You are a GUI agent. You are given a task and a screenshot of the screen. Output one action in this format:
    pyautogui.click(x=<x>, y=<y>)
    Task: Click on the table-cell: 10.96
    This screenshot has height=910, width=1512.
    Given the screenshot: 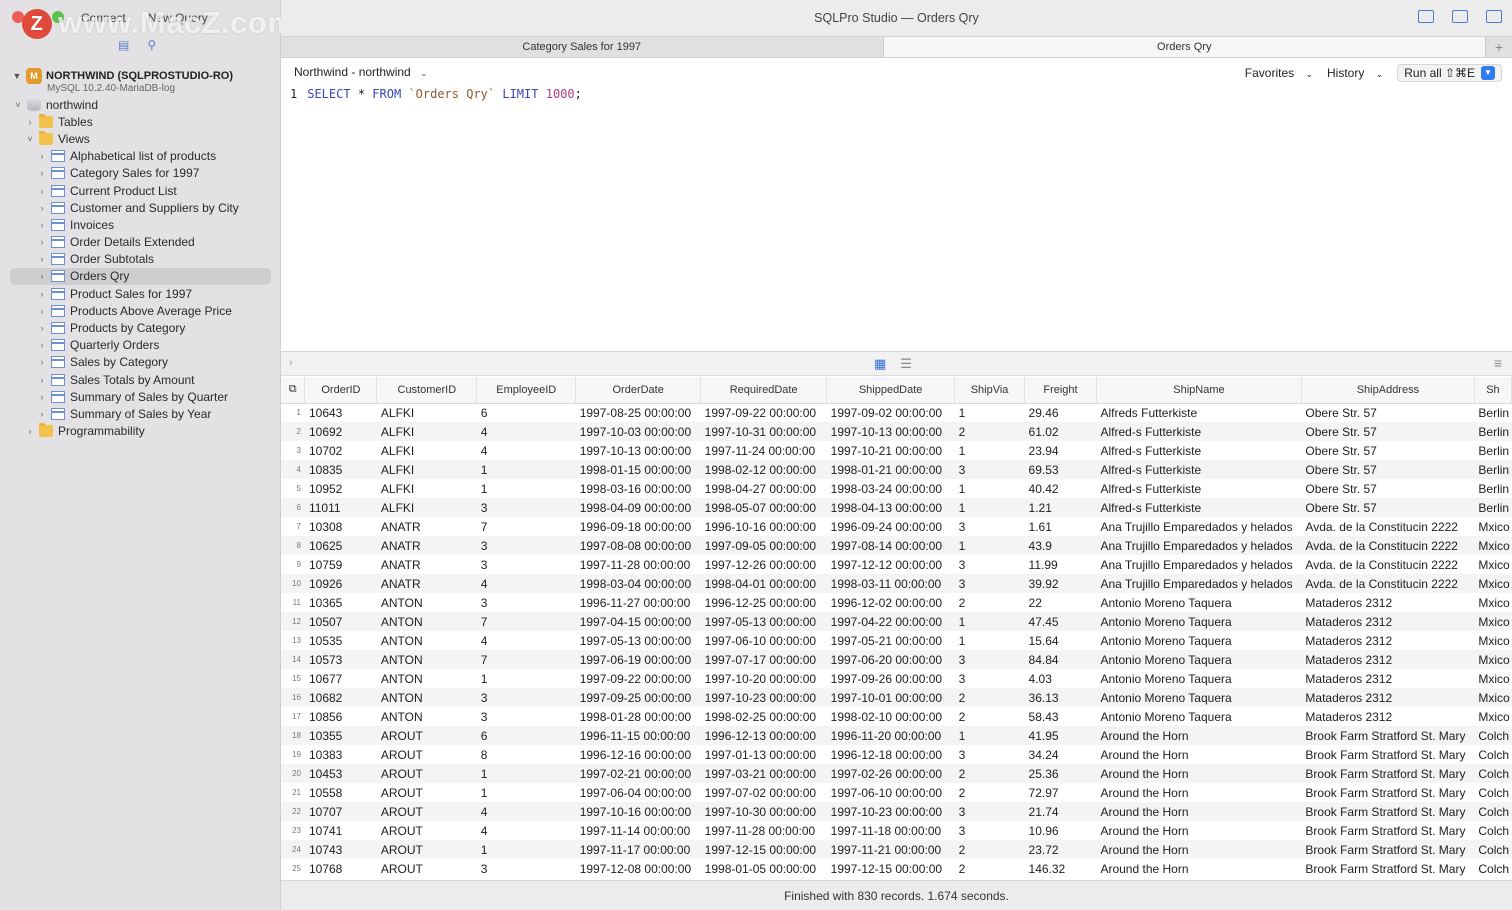 What is the action you would take?
    pyautogui.click(x=1061, y=830)
    